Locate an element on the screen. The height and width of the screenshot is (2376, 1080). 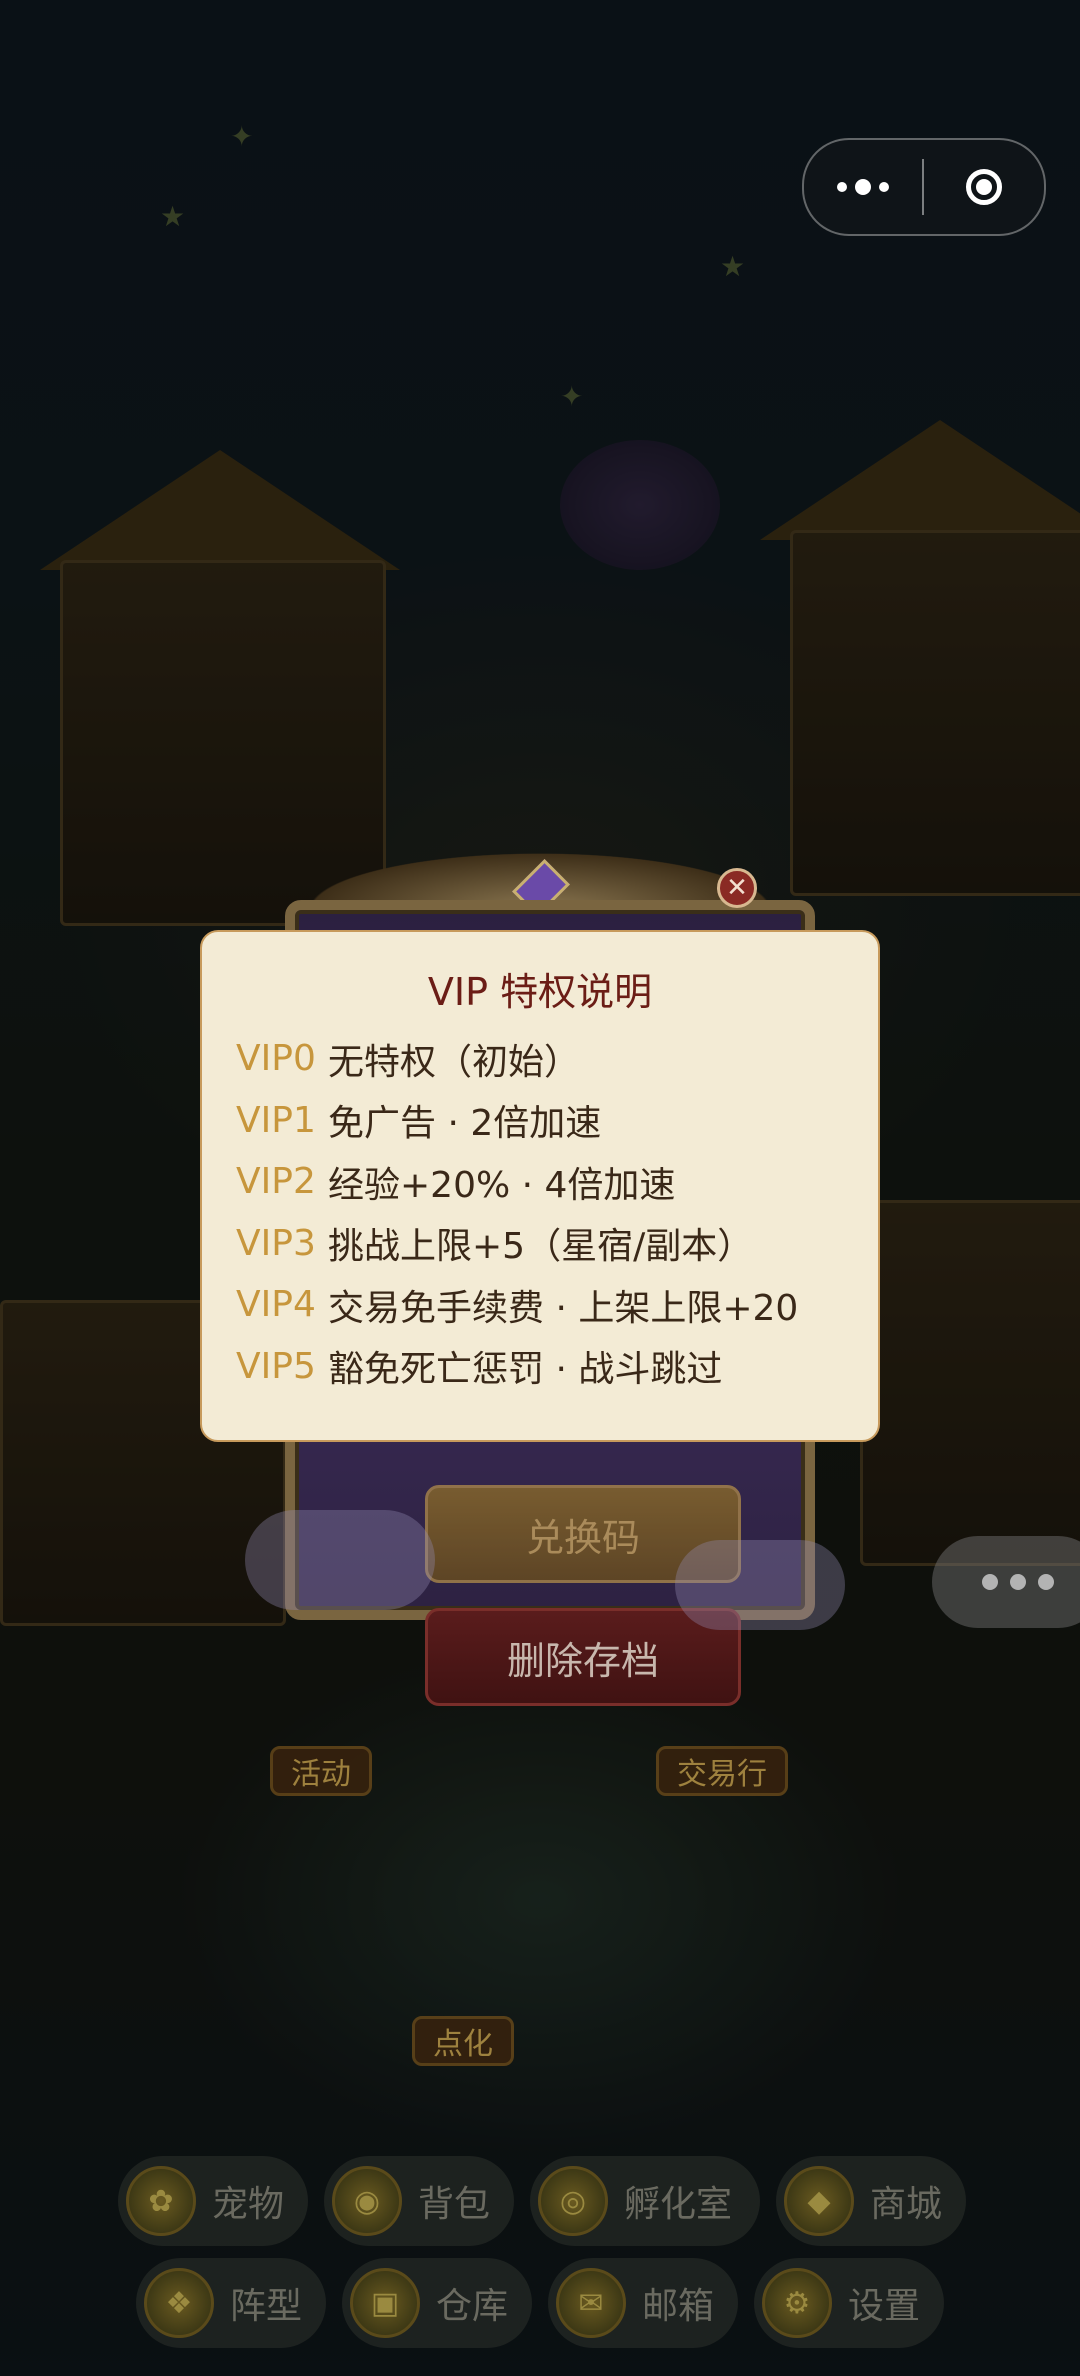
close-x-icon: ✕ is located at coordinates (737, 888).